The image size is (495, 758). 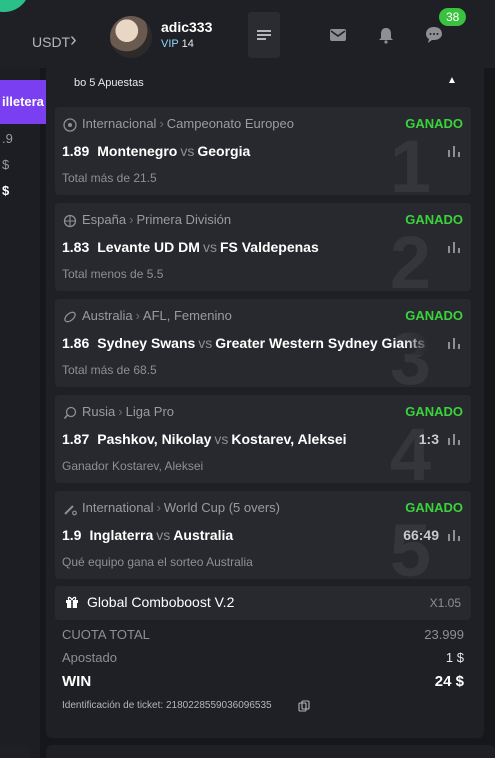 I want to click on away-team: Greater Western Sydney Giants, so click(x=320, y=343).